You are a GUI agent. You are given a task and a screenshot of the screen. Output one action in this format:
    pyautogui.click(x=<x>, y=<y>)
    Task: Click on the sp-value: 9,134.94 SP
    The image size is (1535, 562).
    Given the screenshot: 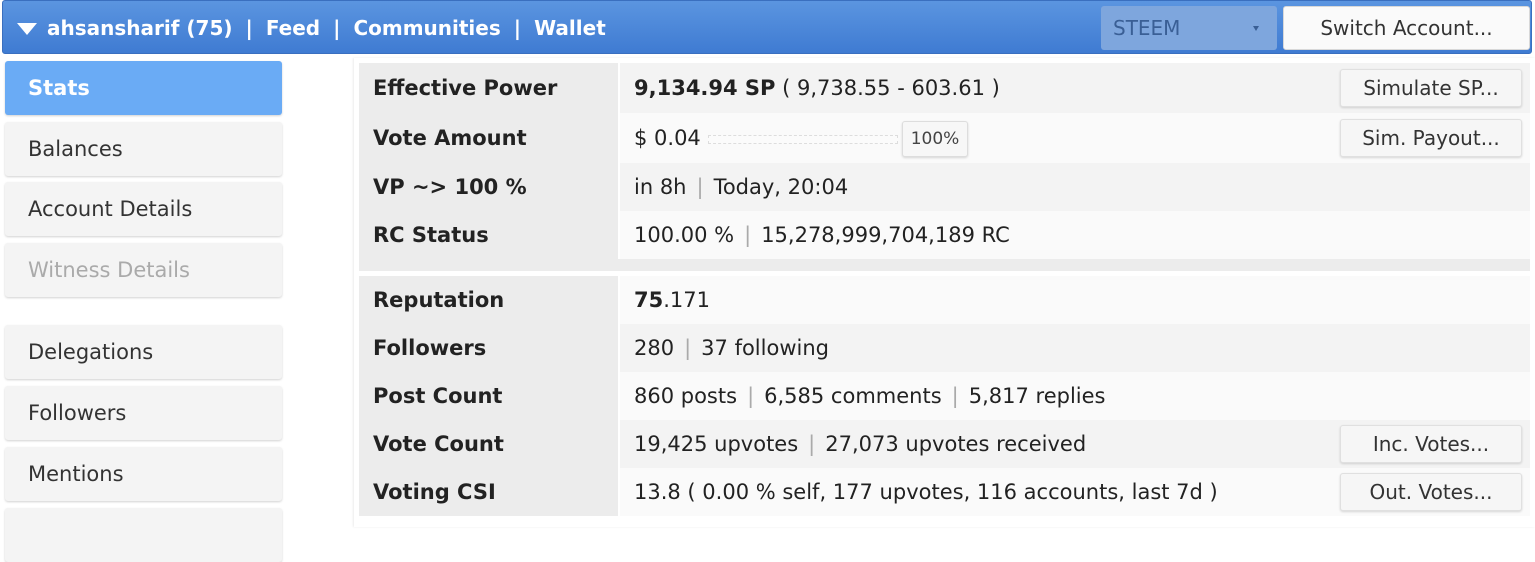 What is the action you would take?
    pyautogui.click(x=705, y=88)
    